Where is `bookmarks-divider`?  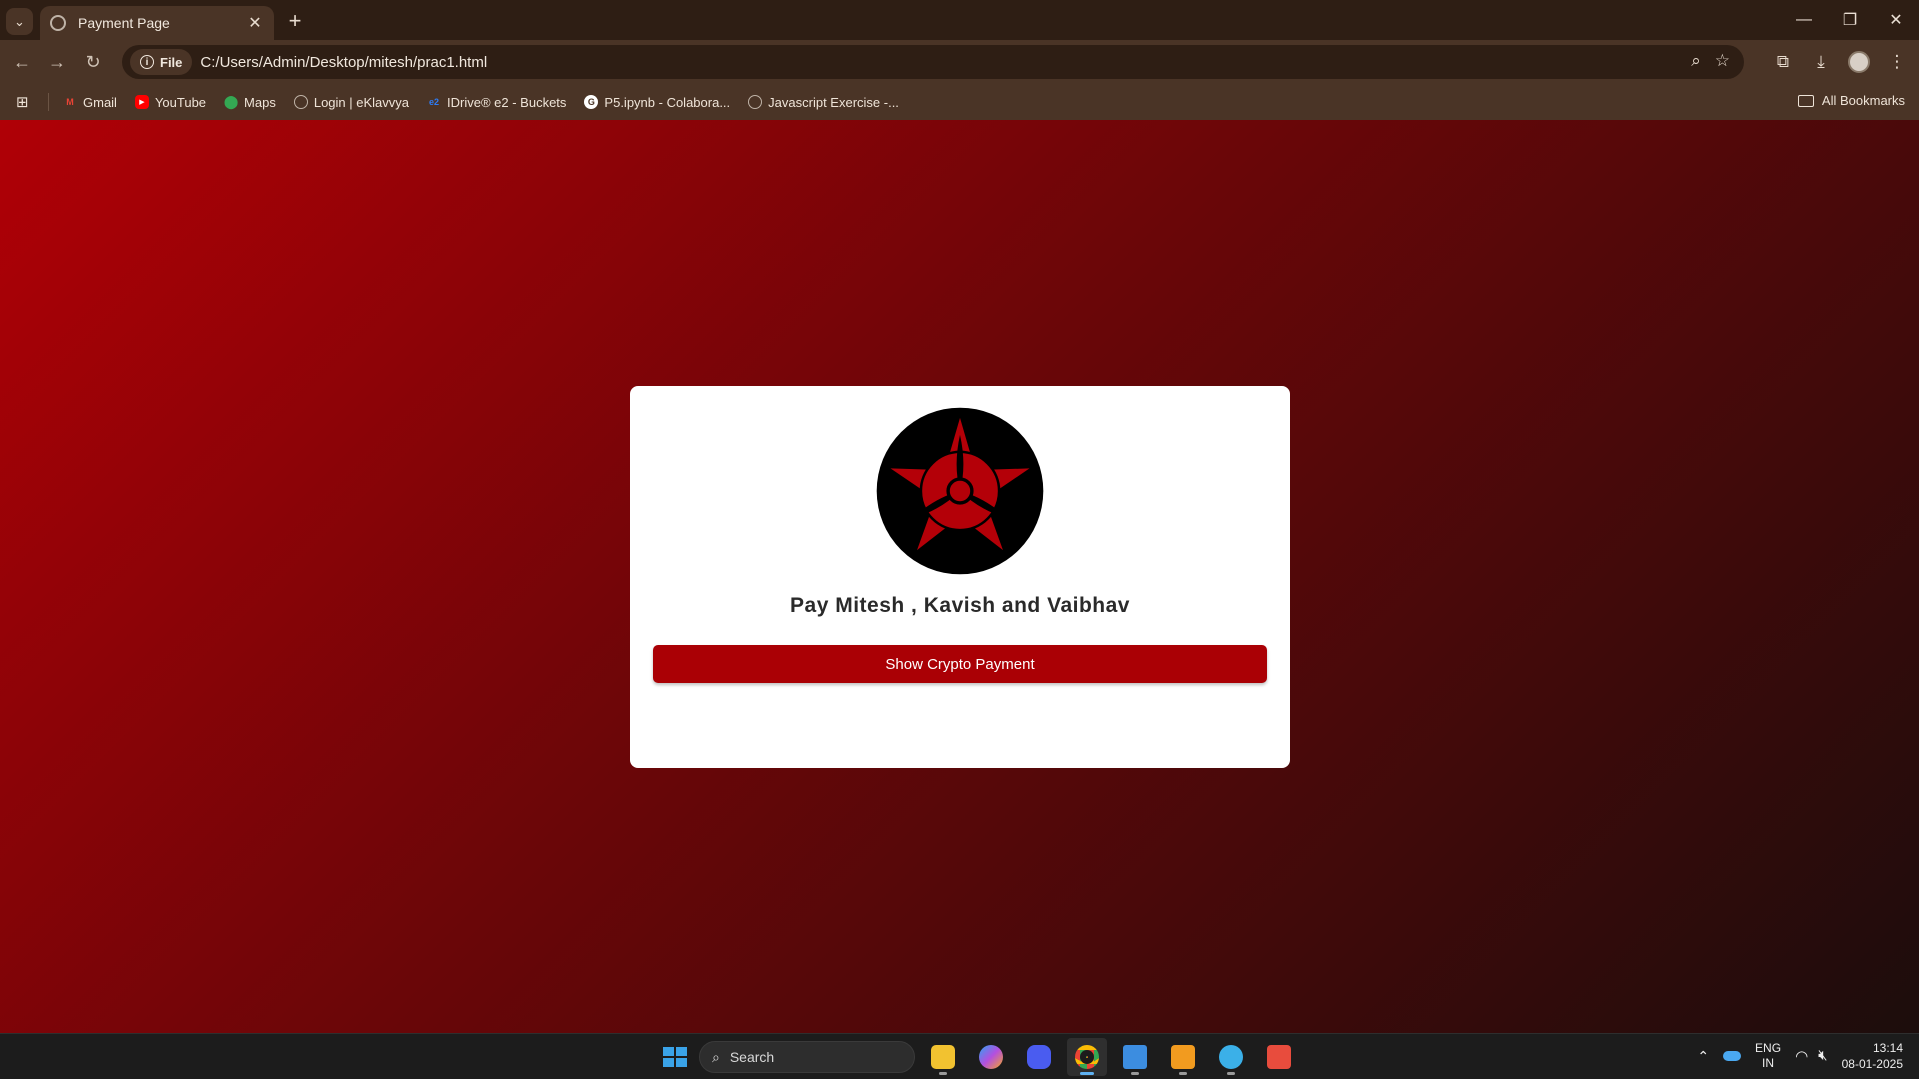
bookmarks-divider is located at coordinates (48, 102).